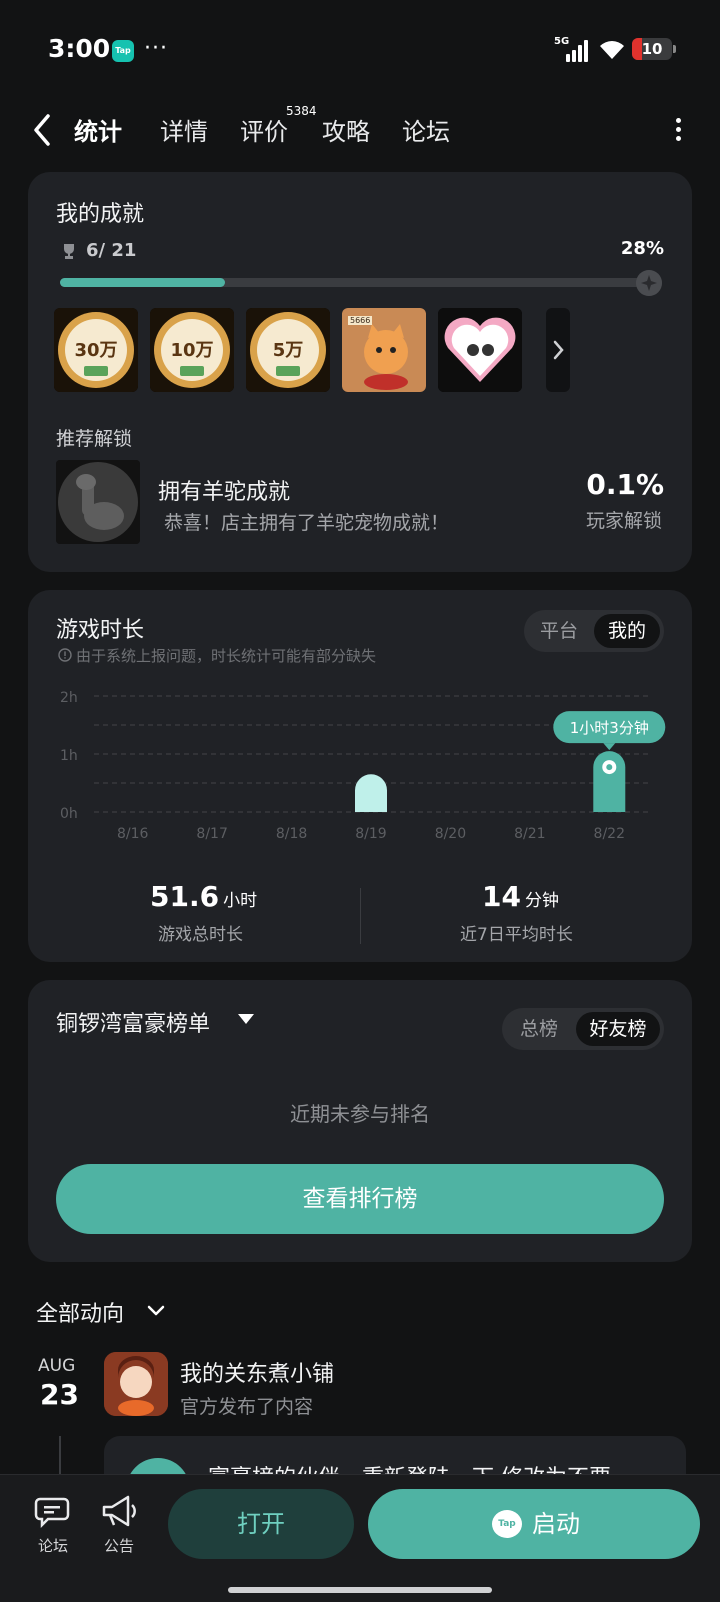 The width and height of the screenshot is (720, 1602). Describe the element at coordinates (363, 766) in the screenshot. I see `playtime-bar-chart: 0h 1h 2h 8/16 8/17 8/18 8/19 8/20 8/21 8/22 1小时3分钟` at that location.